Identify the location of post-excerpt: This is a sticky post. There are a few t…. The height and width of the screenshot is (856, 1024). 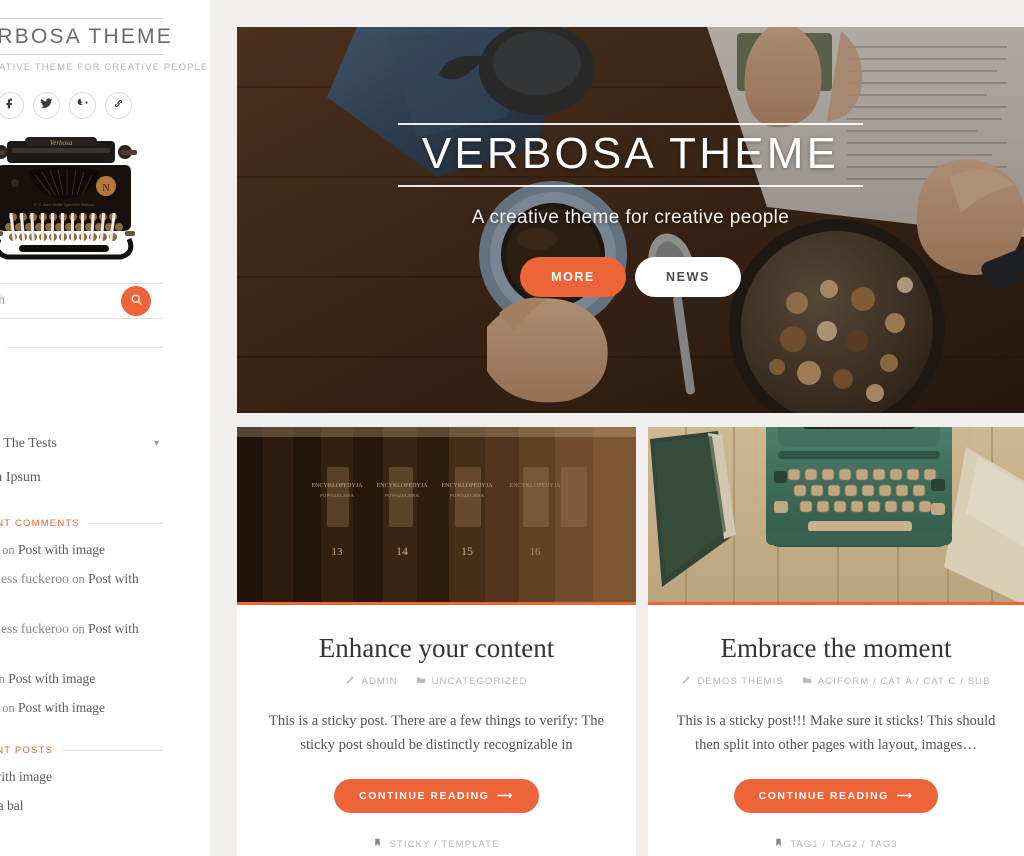
(436, 733).